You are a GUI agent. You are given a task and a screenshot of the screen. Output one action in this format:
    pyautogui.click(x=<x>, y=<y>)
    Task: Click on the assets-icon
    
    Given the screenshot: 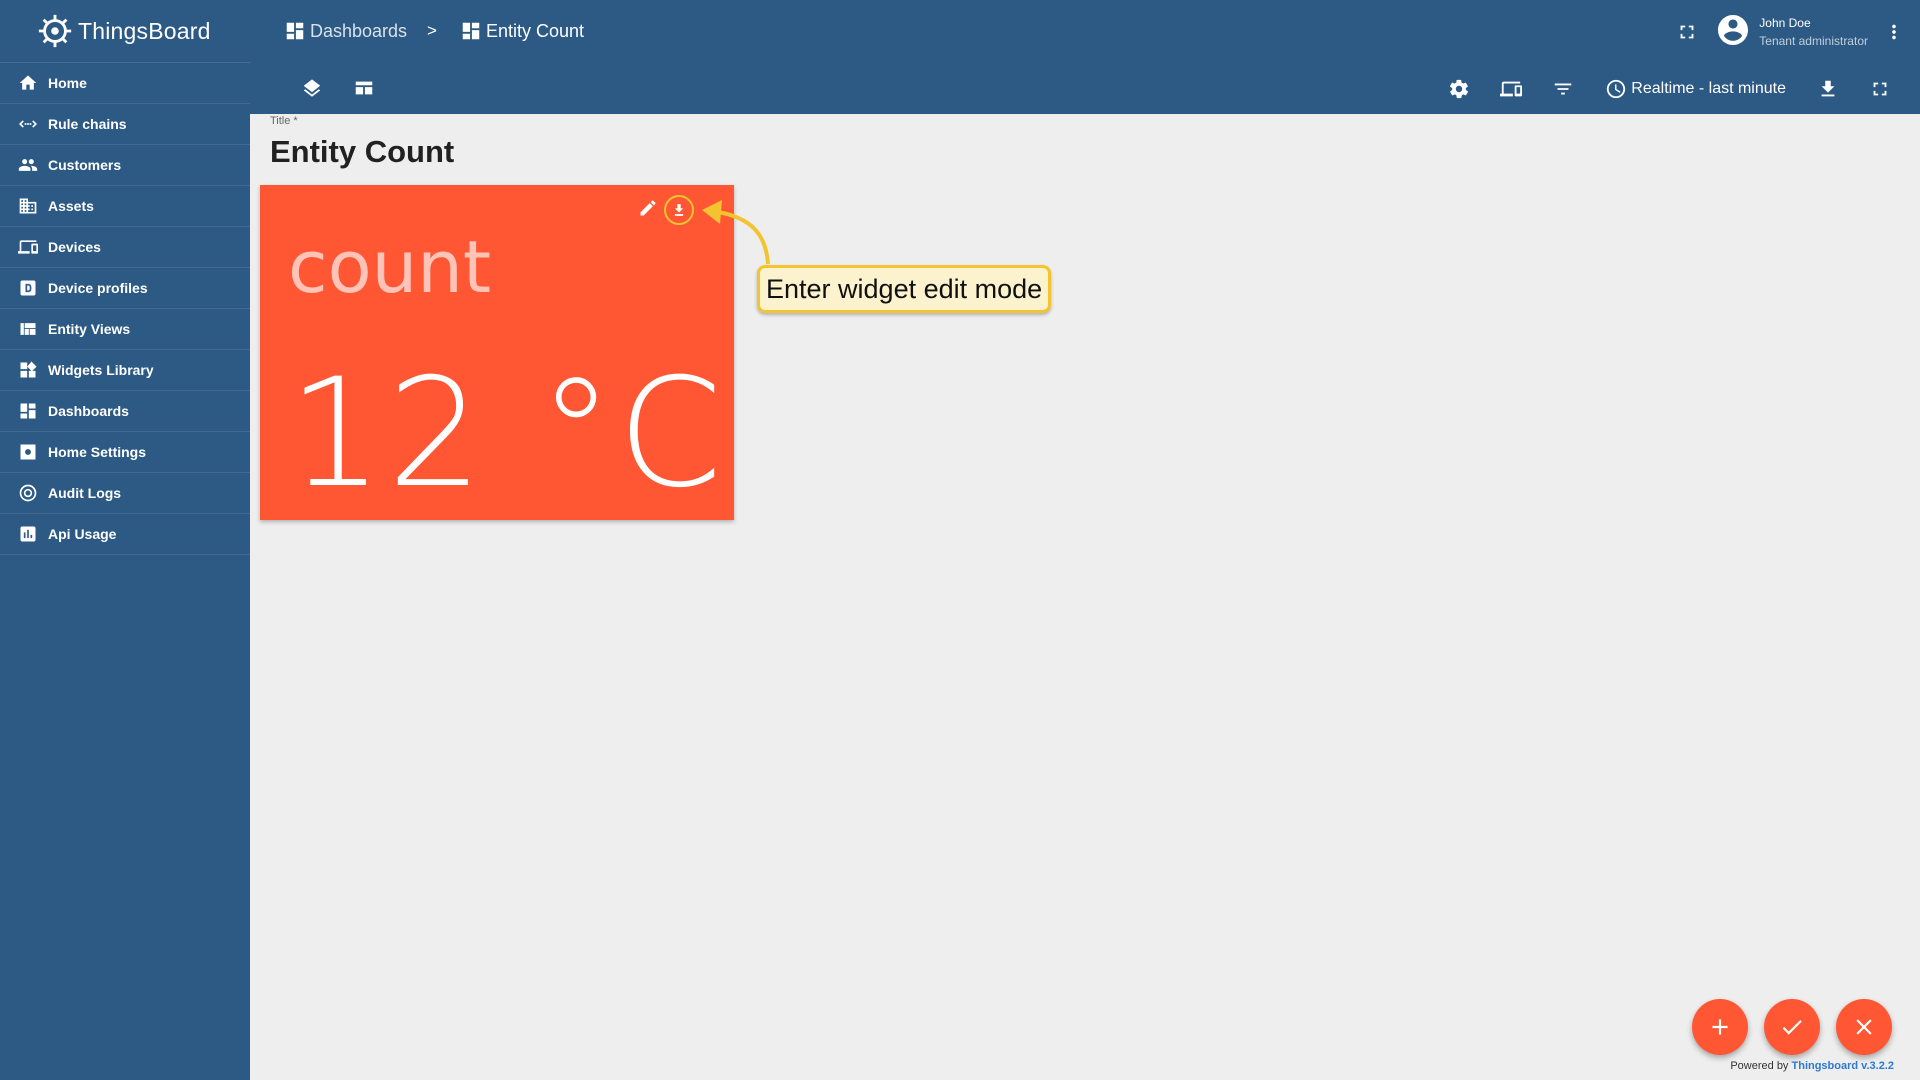 What is the action you would take?
    pyautogui.click(x=28, y=206)
    